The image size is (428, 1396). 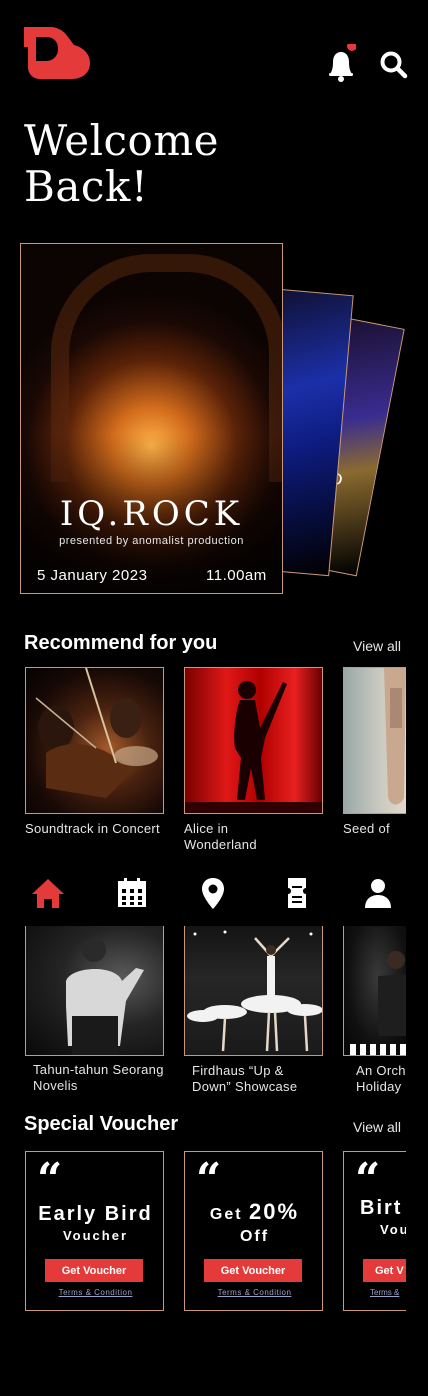 I want to click on violinists-image, so click(x=96, y=733).